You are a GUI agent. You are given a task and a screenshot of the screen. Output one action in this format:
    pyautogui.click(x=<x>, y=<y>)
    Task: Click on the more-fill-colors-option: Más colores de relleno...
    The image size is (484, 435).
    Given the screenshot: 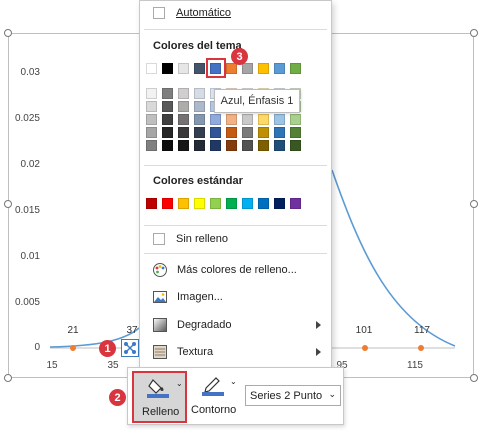 What is the action you would take?
    pyautogui.click(x=235, y=270)
    